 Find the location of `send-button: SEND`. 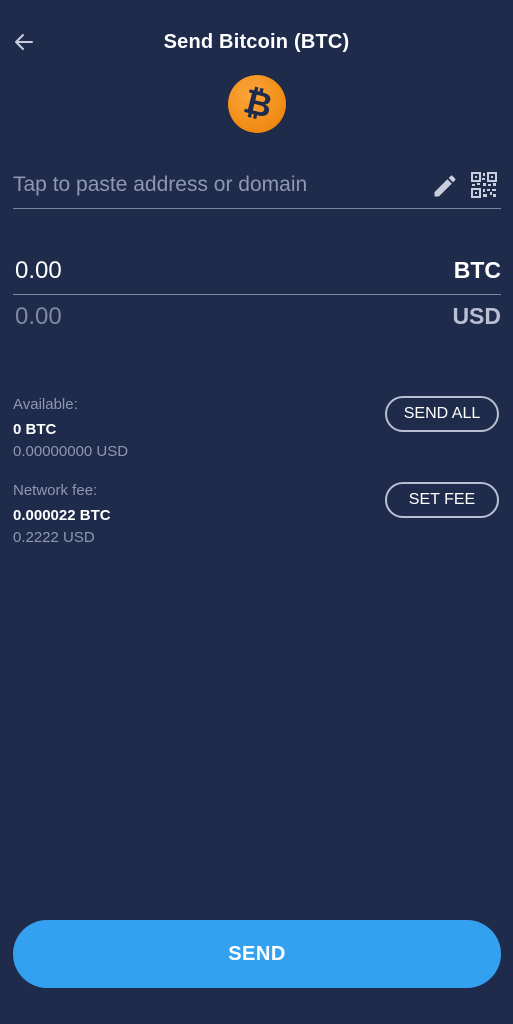

send-button: SEND is located at coordinates (257, 954).